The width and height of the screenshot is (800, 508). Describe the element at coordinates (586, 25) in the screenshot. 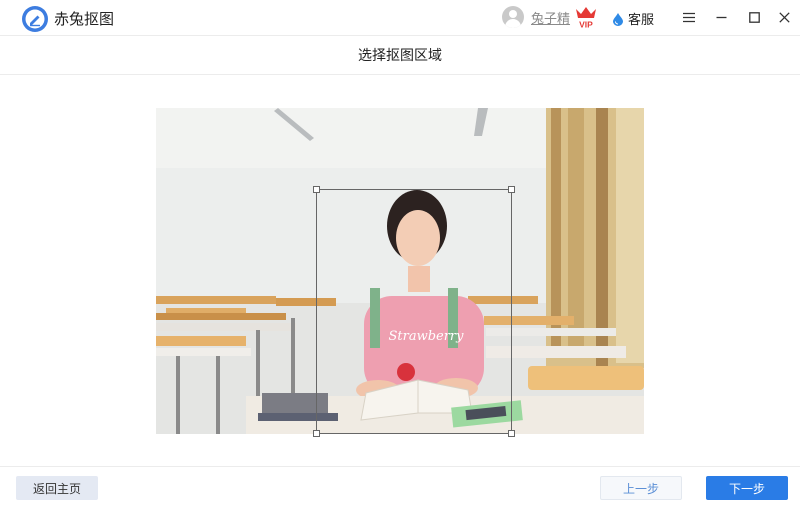

I see `vip-badge-text: VIP` at that location.